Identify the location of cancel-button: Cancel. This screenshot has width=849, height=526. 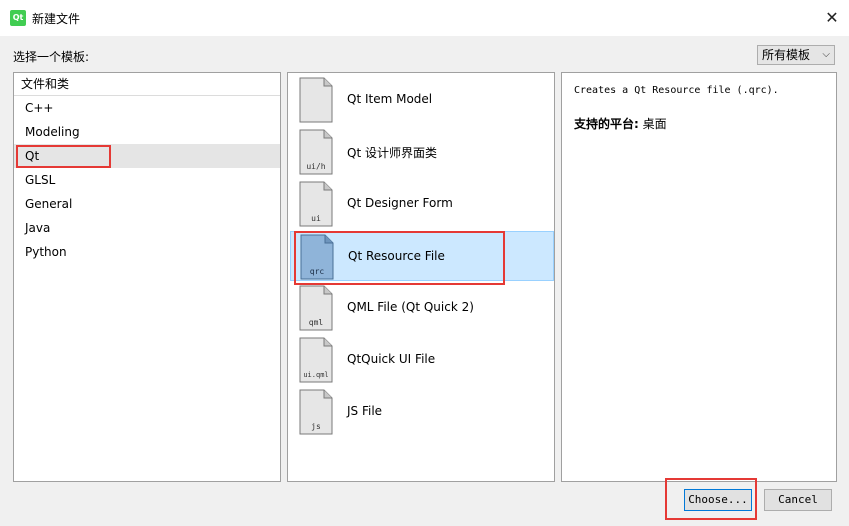
(798, 500).